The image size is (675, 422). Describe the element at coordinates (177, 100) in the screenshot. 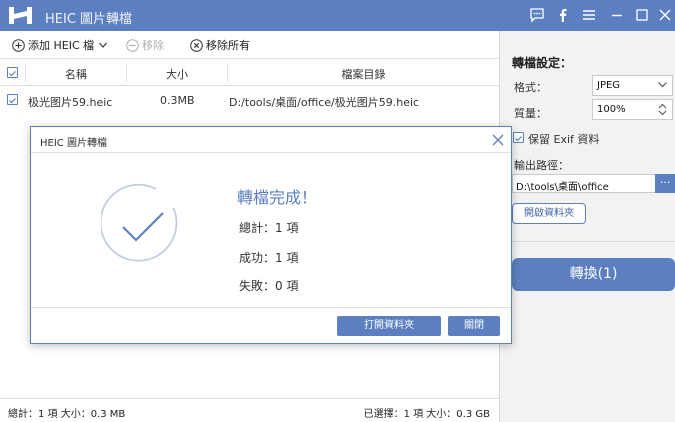

I see `file-size: 0.3MB` at that location.